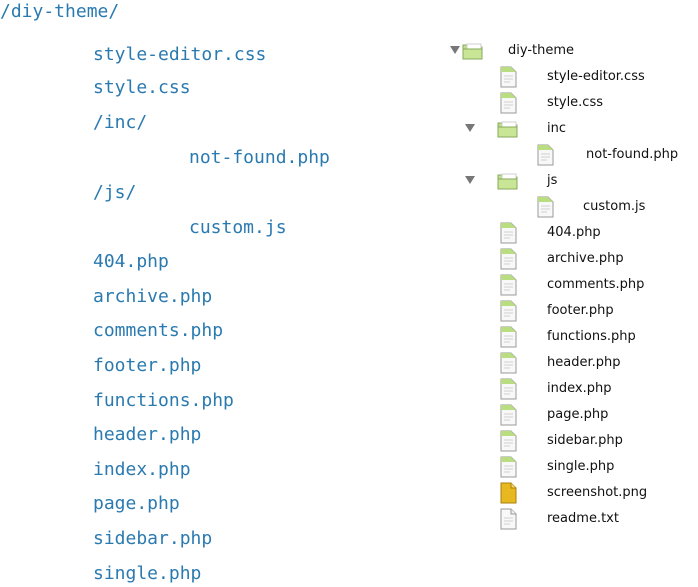 This screenshot has height=587, width=698. Describe the element at coordinates (259, 157) in the screenshot. I see `code-line-not-found-php: not-found.php` at that location.